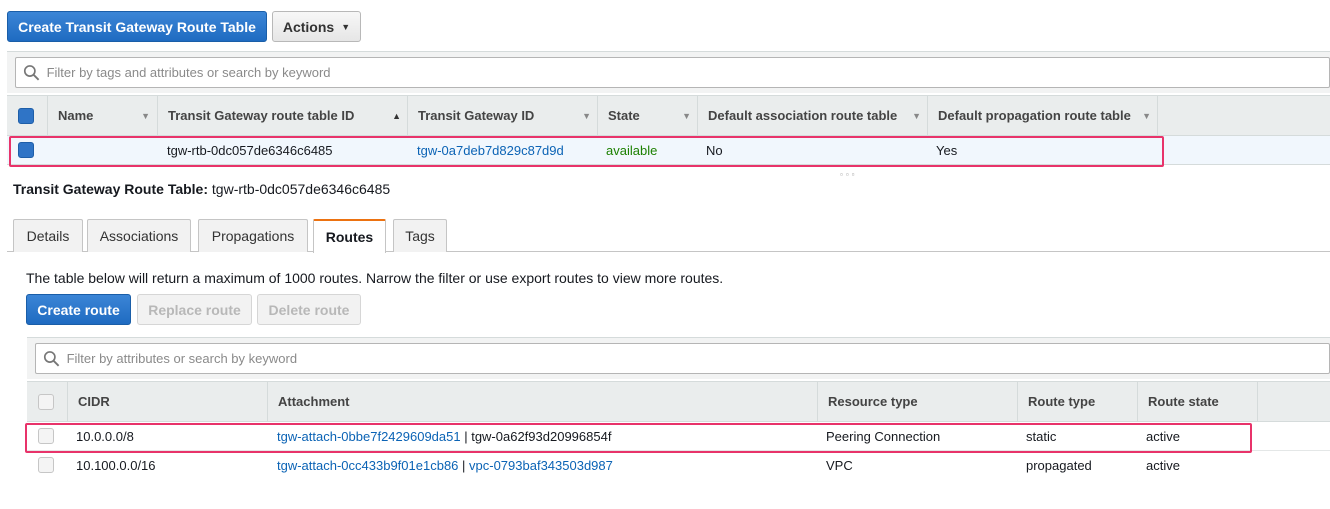  Describe the element at coordinates (542, 401) in the screenshot. I see `column-header-attachment: Attachment` at that location.